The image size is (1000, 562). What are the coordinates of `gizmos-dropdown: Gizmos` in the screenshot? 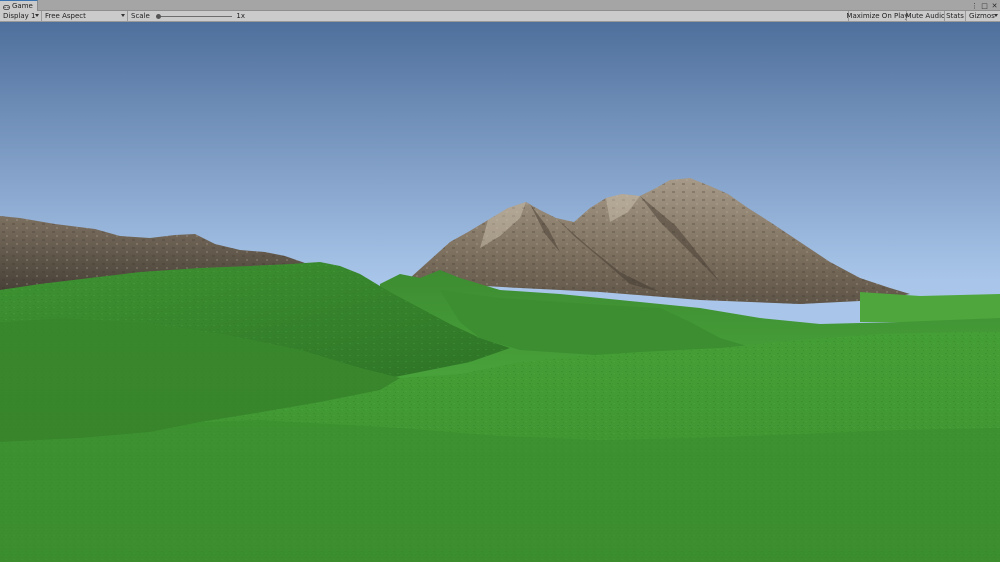 It's located at (982, 16).